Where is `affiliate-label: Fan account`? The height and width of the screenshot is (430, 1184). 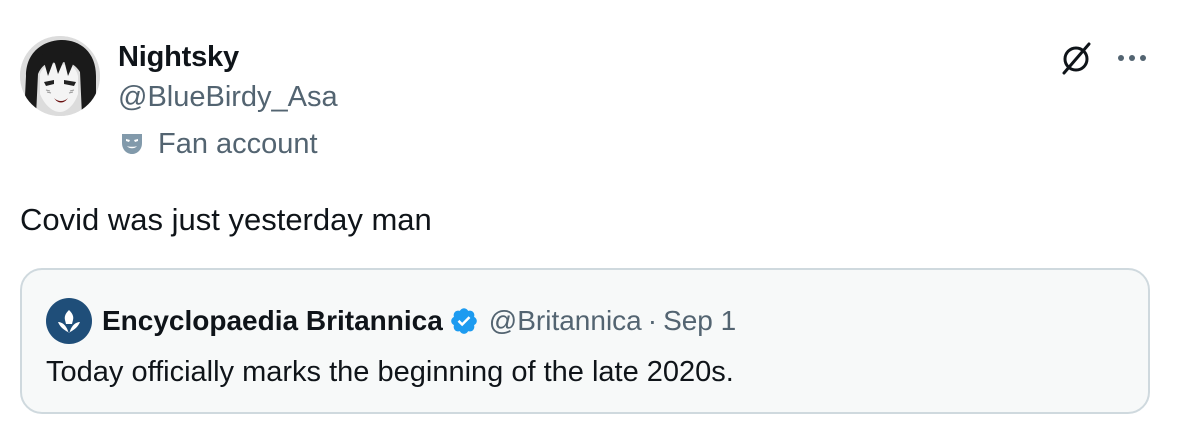 affiliate-label: Fan account is located at coordinates (218, 144).